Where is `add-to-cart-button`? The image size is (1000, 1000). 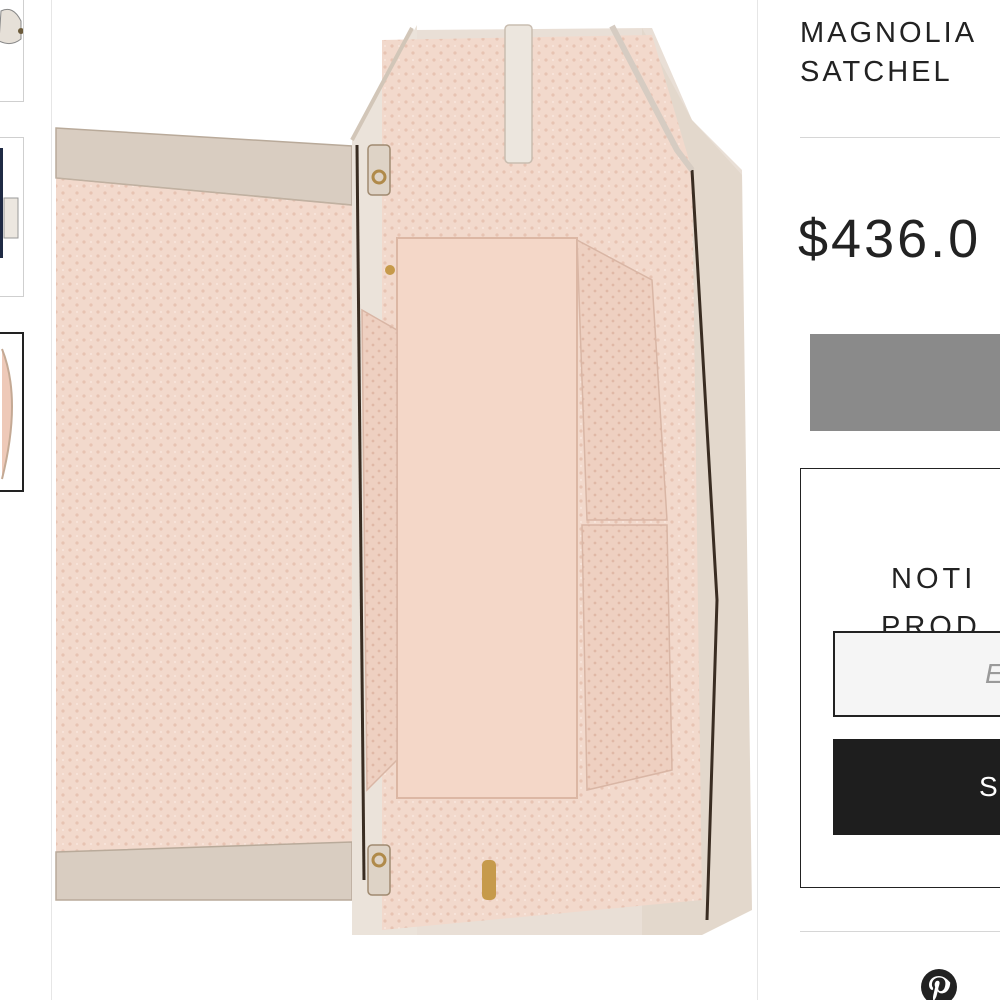 add-to-cart-button is located at coordinates (905, 382).